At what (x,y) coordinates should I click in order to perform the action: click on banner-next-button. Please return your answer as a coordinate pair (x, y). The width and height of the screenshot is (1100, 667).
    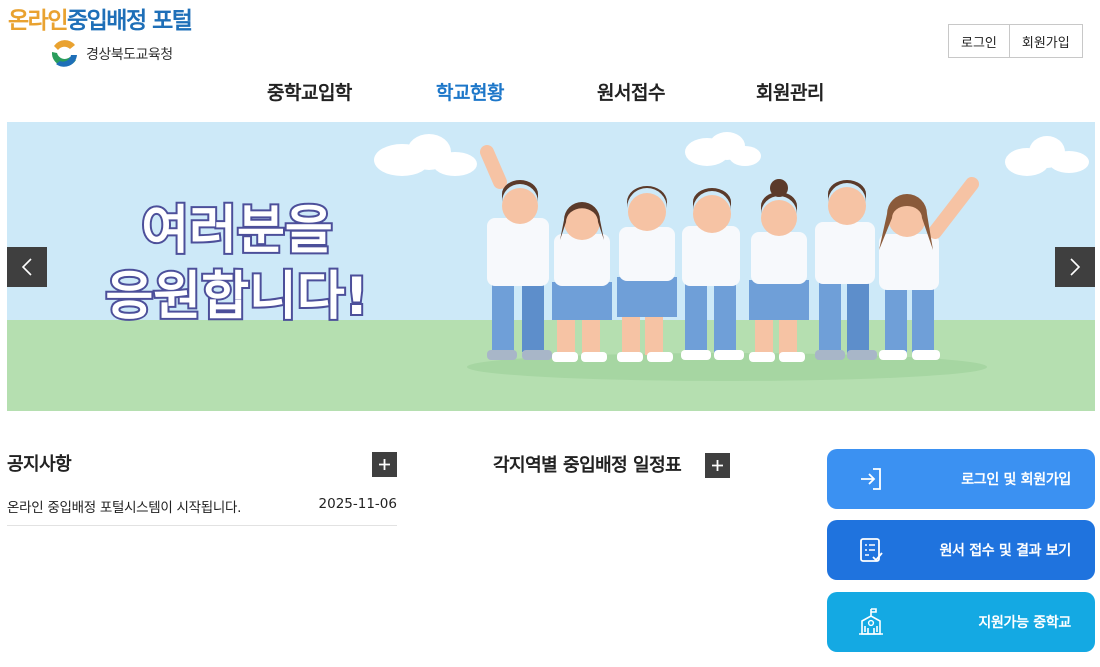
    Looking at the image, I should click on (1075, 267).